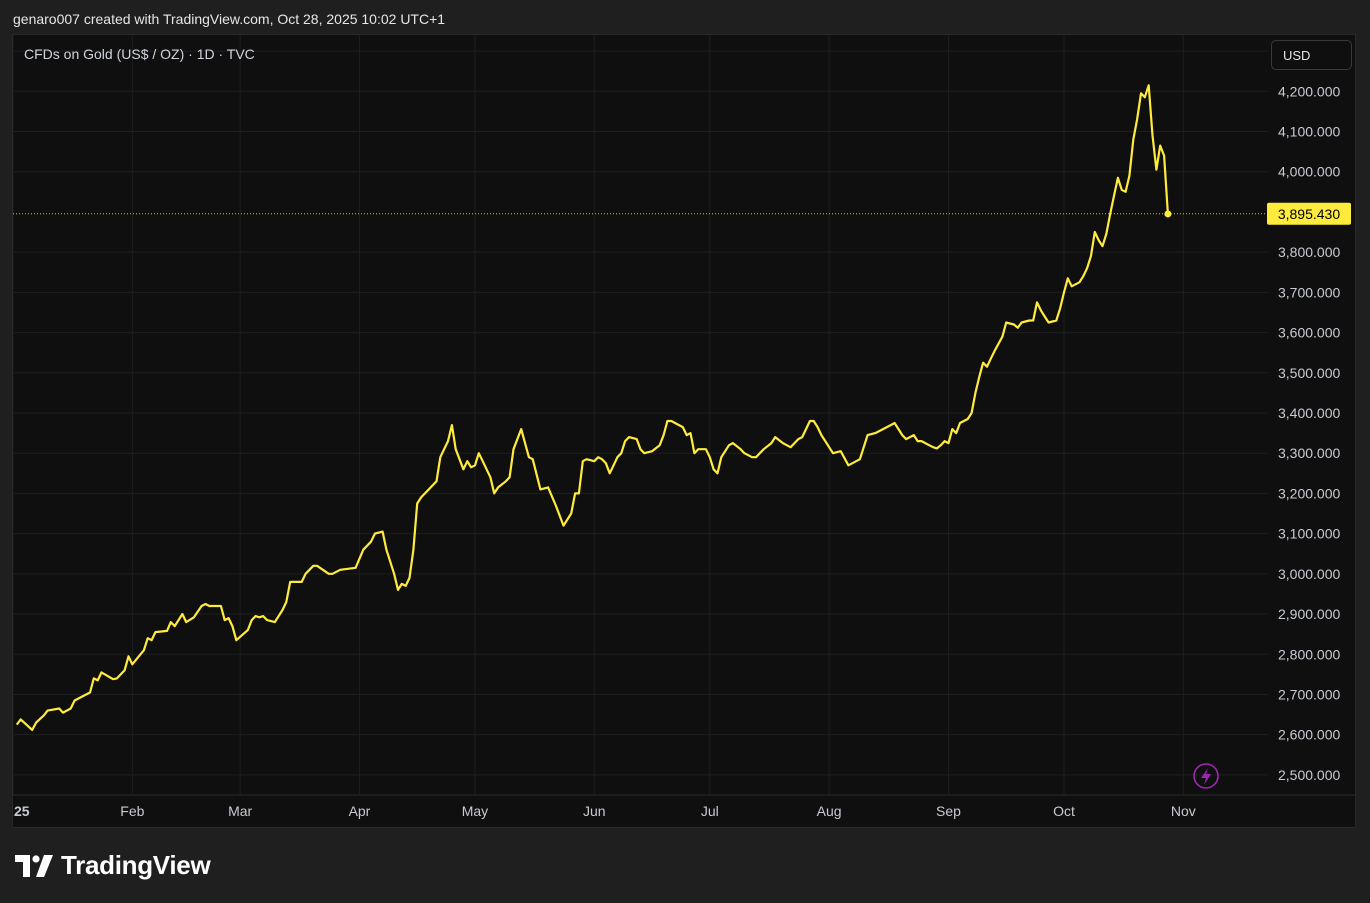  I want to click on x-tick-label: Aug, so click(829, 811).